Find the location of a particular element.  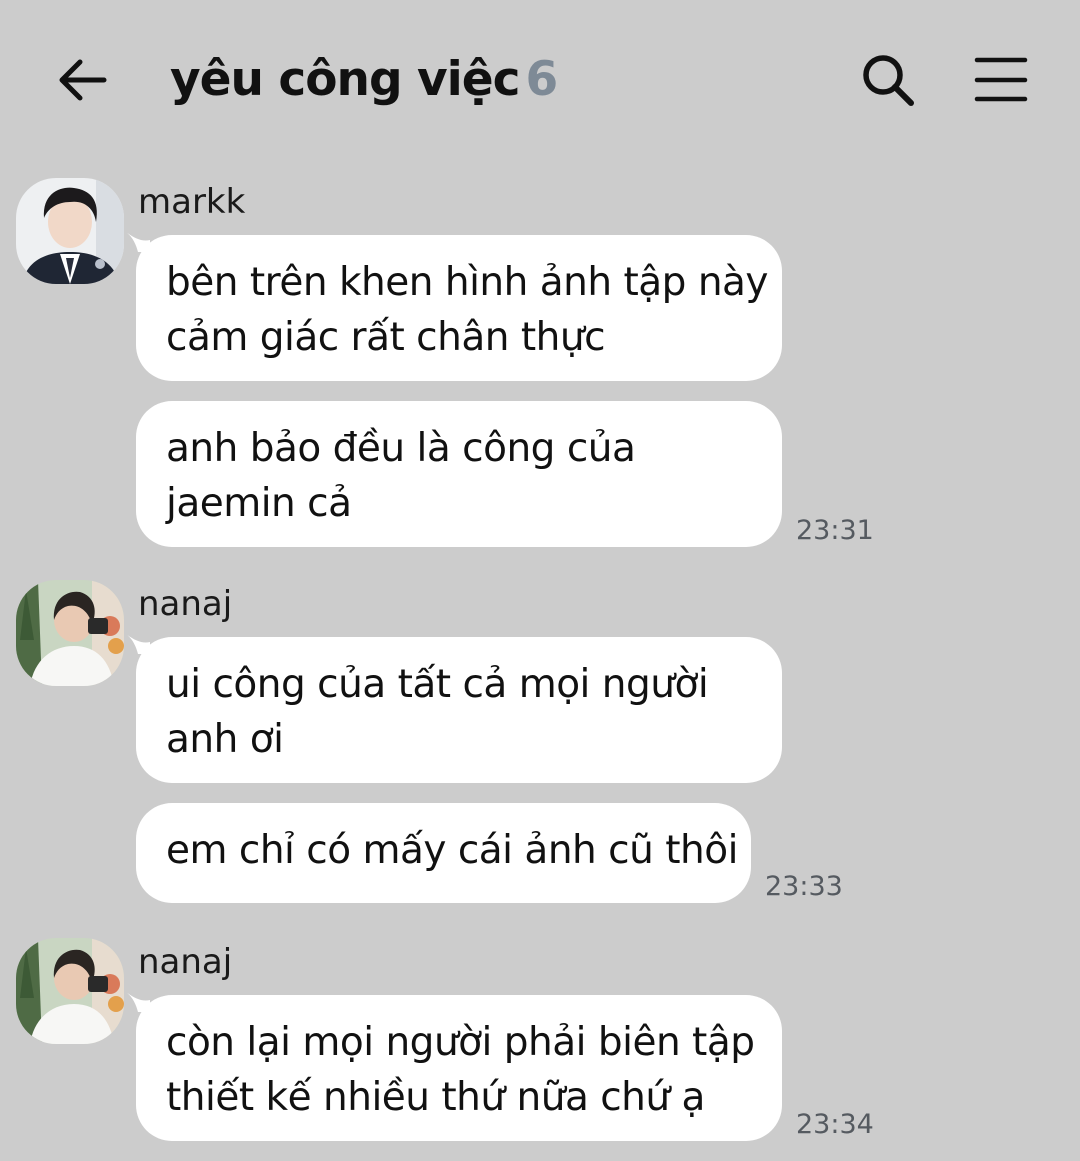

hamburger-menu-icon is located at coordinates (1001, 79).